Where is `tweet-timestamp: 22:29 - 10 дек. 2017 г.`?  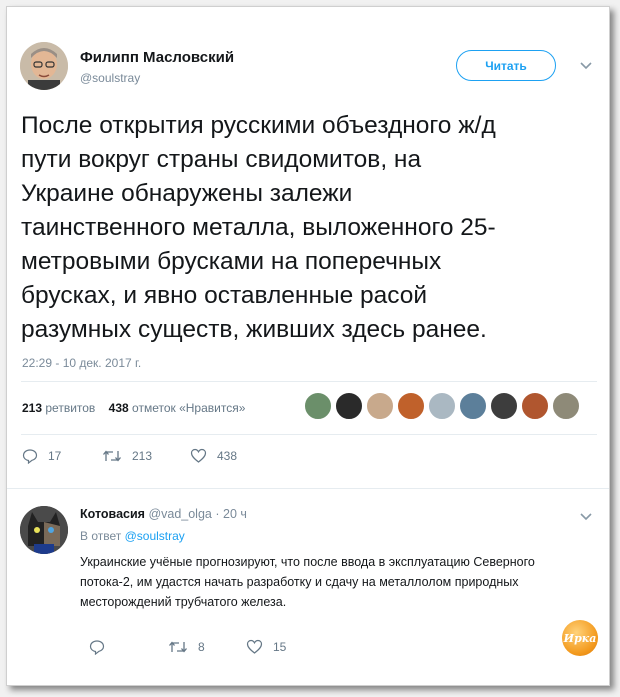
tweet-timestamp: 22:29 - 10 дек. 2017 г. is located at coordinates (81, 363).